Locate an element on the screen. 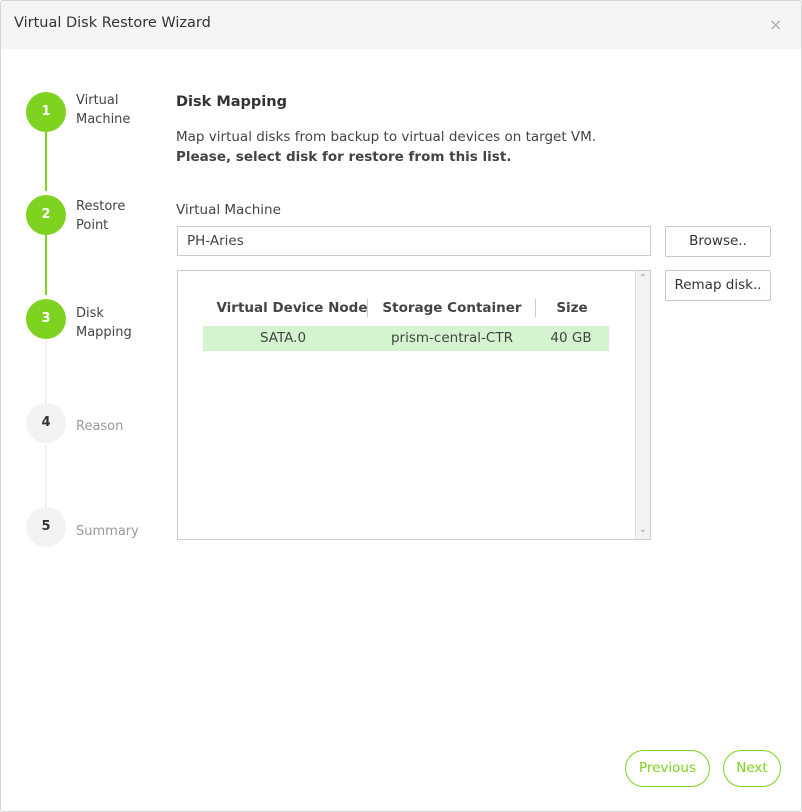 The image size is (802, 812). browse-button: Browse.. is located at coordinates (718, 241).